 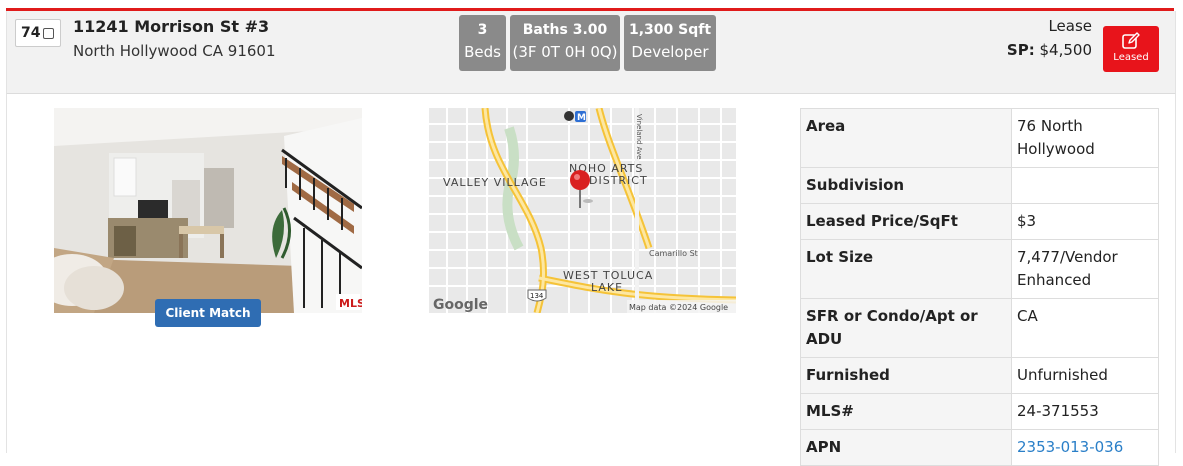 I want to click on table-row: Area 76 North Hollywood, so click(x=979, y=138).